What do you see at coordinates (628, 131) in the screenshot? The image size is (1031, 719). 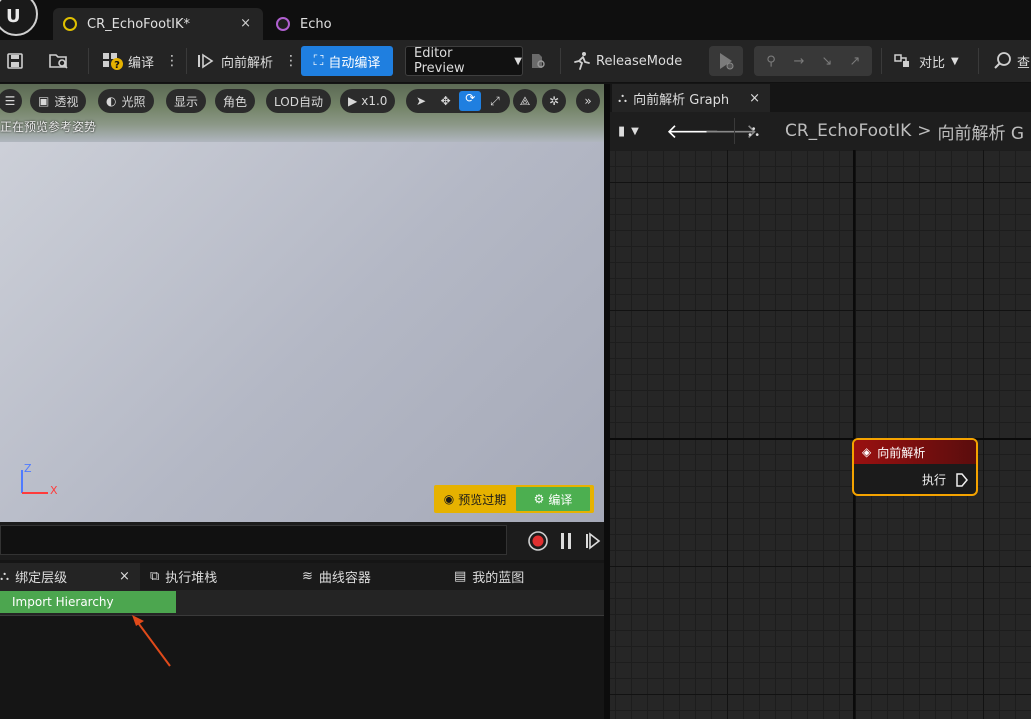 I see `bookmark-dropdown: ▮ ▼` at bounding box center [628, 131].